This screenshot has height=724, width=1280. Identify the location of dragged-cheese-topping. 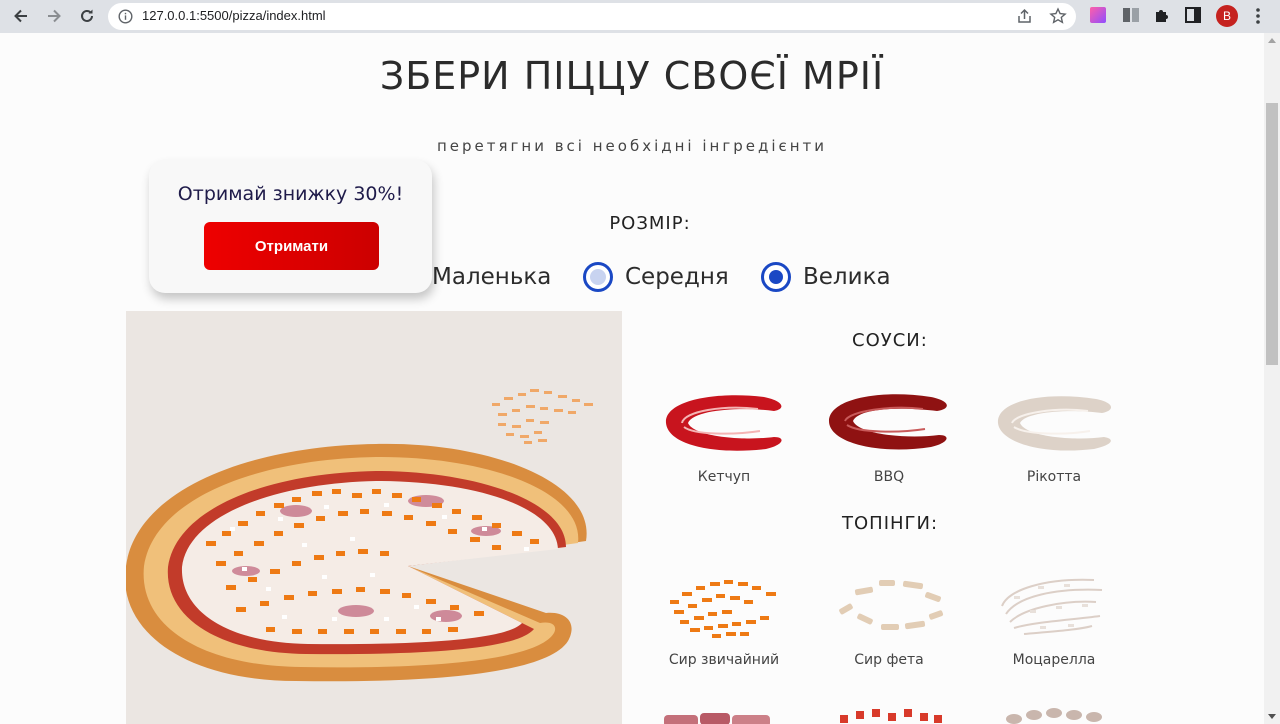
(544, 416).